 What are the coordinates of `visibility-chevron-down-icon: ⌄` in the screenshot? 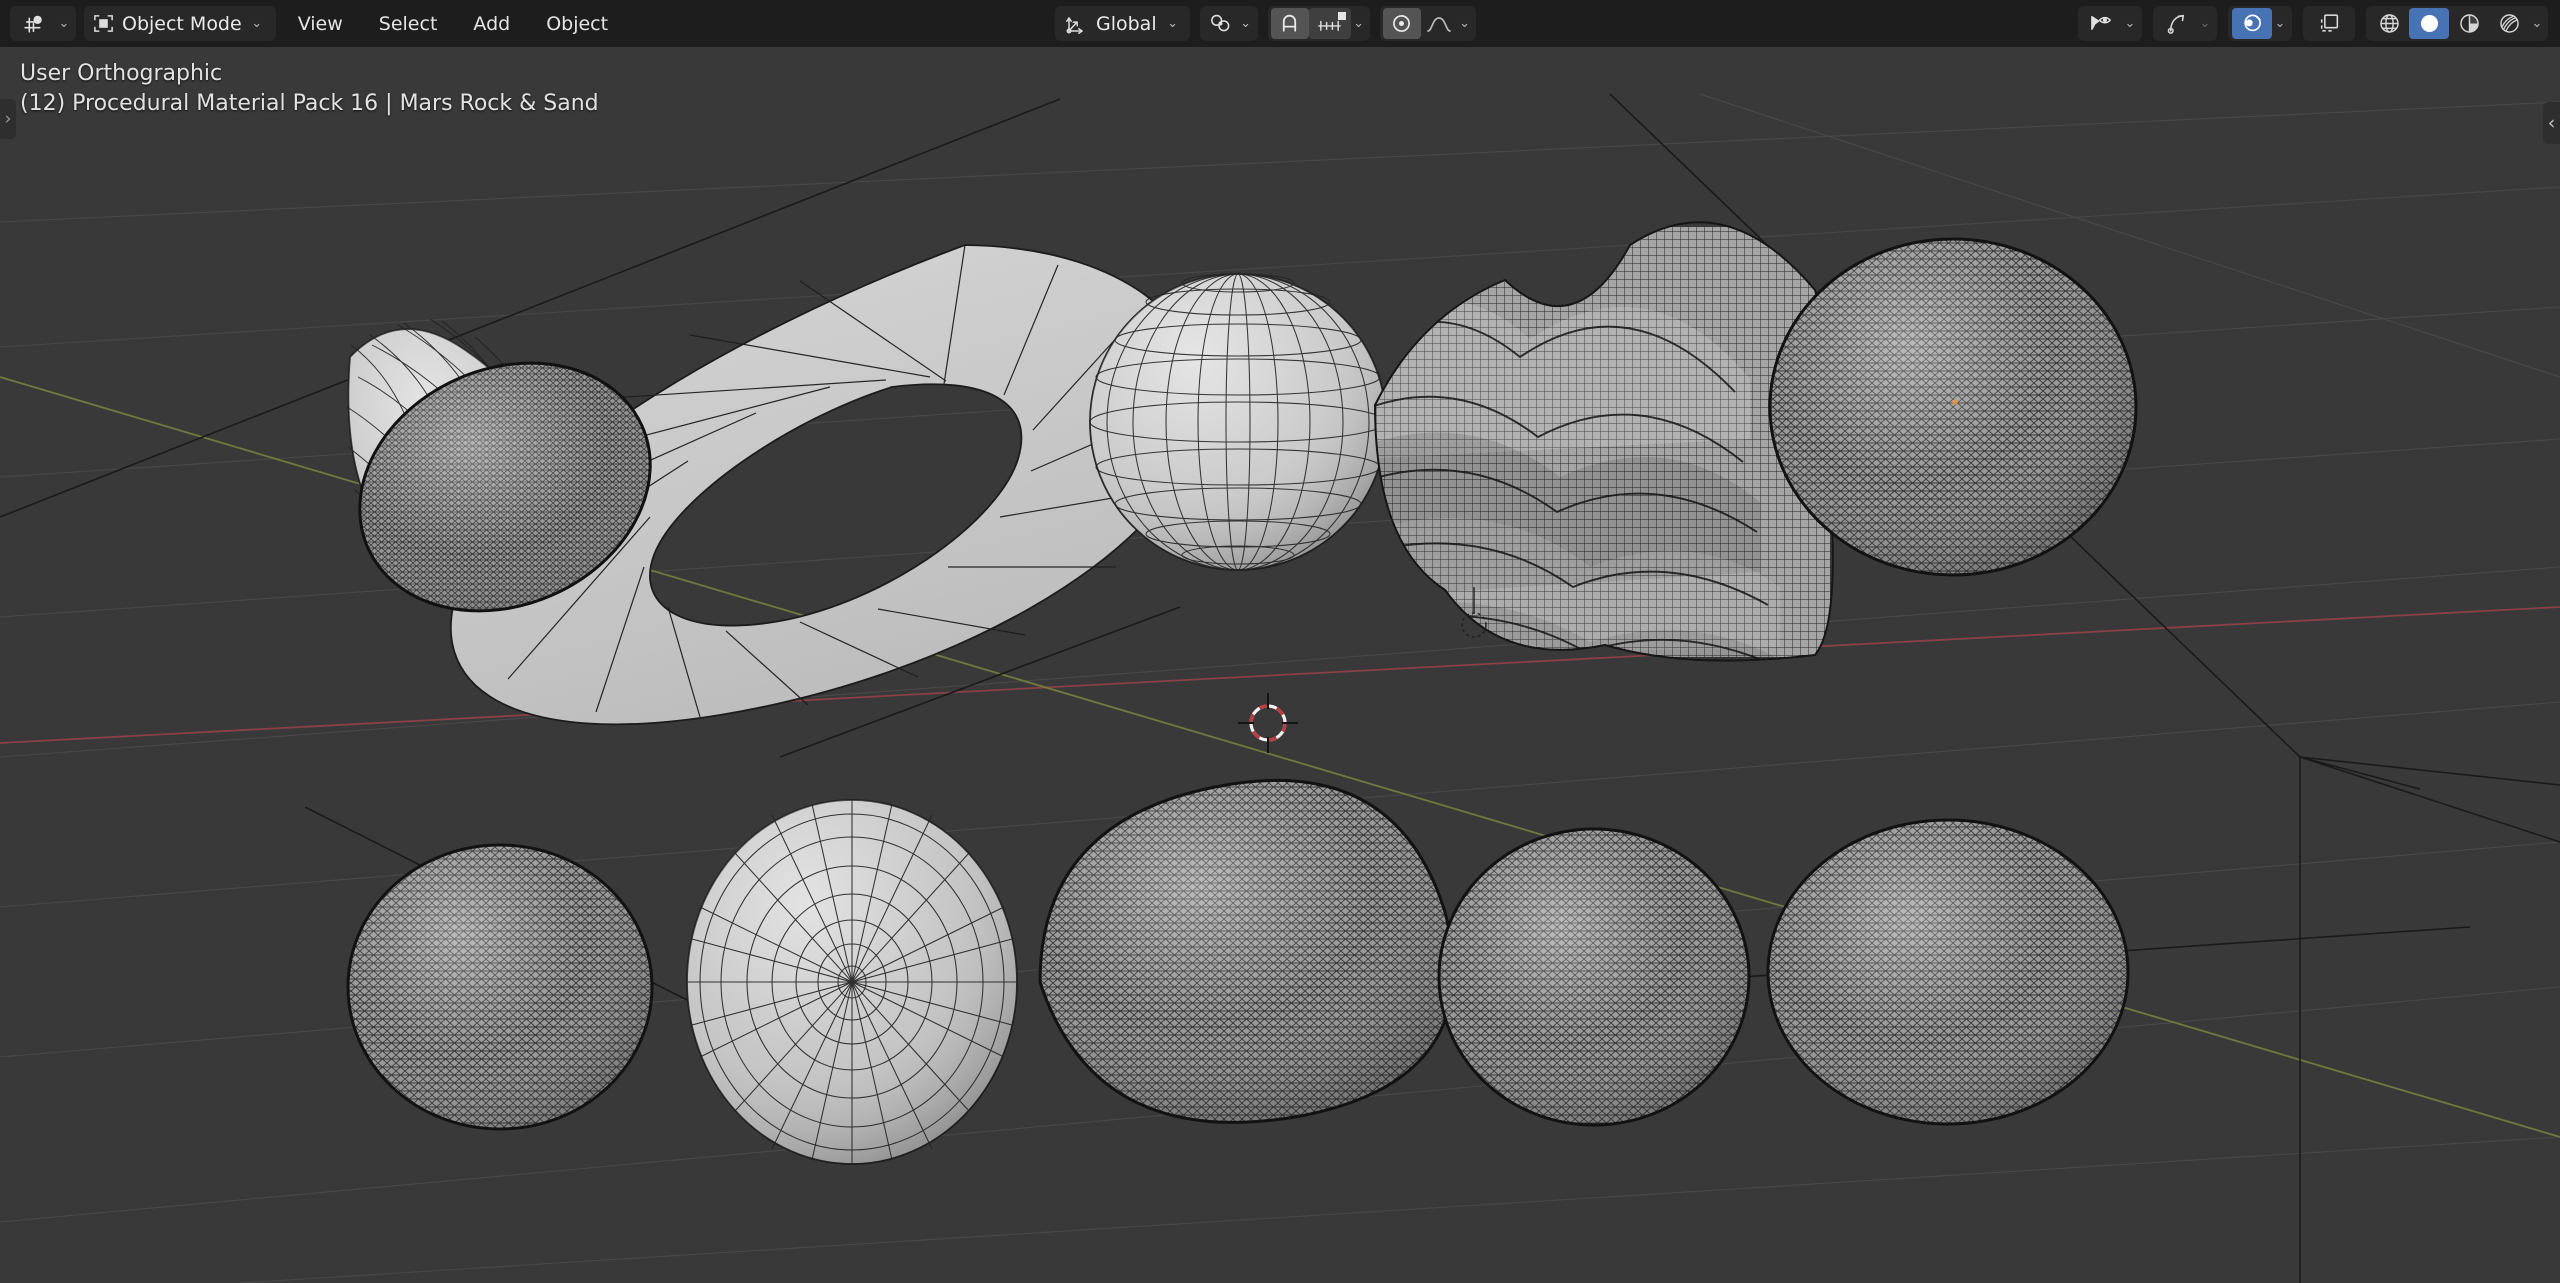 It's located at (2130, 23).